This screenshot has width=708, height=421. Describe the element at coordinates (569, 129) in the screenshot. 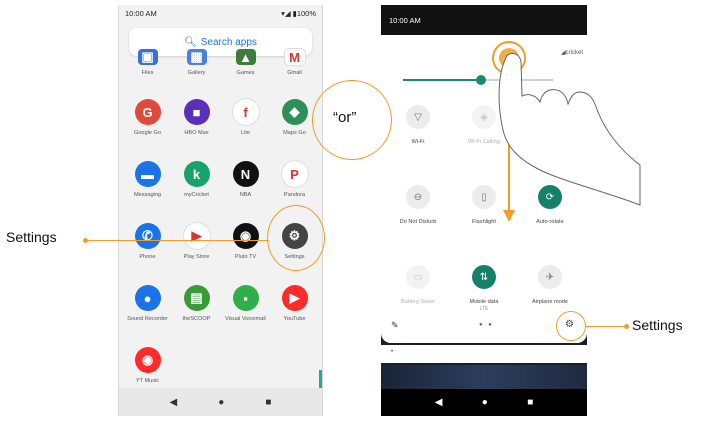

I see `hand-pointer-icon` at that location.